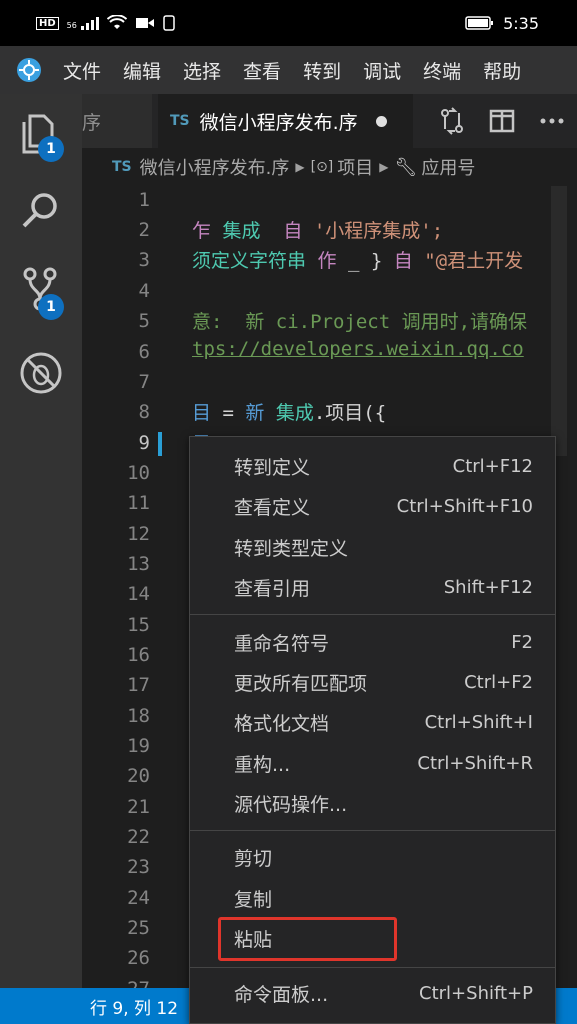 The width and height of the screenshot is (577, 1024). Describe the element at coordinates (289, 413) in the screenshot. I see `code-line-8: 目 = 新 集成.项目({` at that location.